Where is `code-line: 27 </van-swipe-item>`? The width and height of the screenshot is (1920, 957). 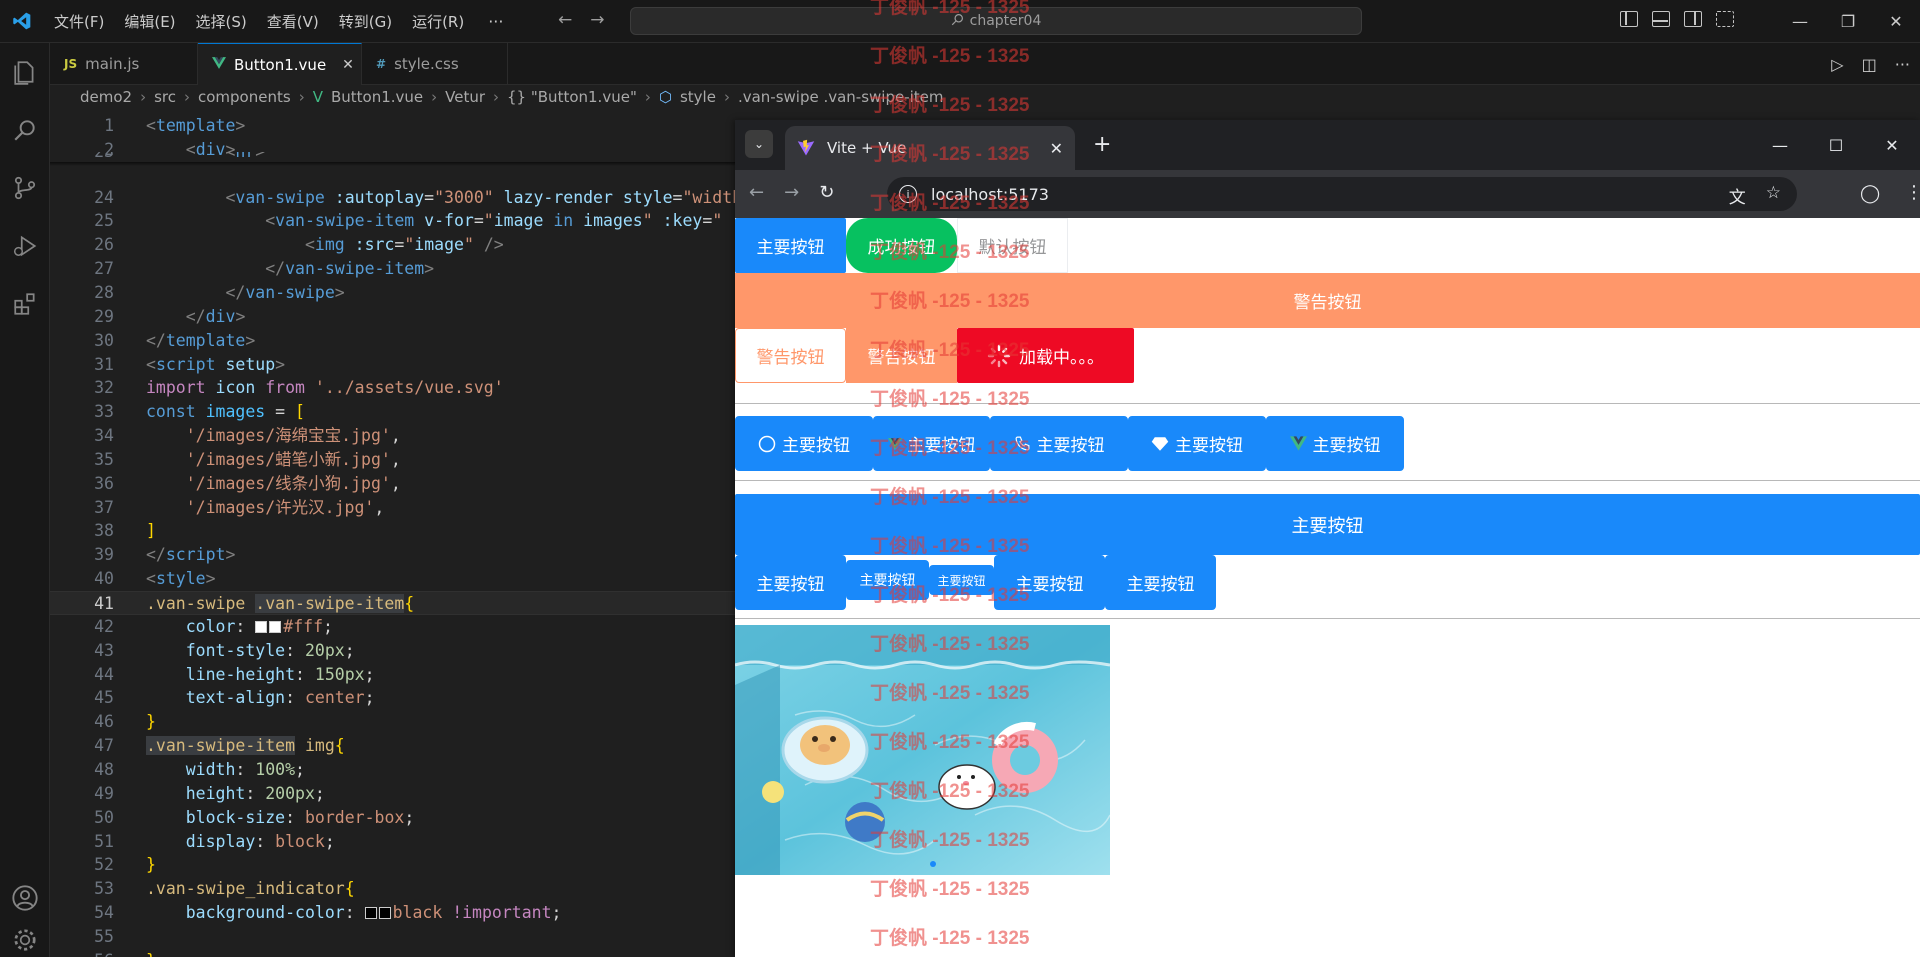
code-line: 27 </van-swipe-item> is located at coordinates (392, 269).